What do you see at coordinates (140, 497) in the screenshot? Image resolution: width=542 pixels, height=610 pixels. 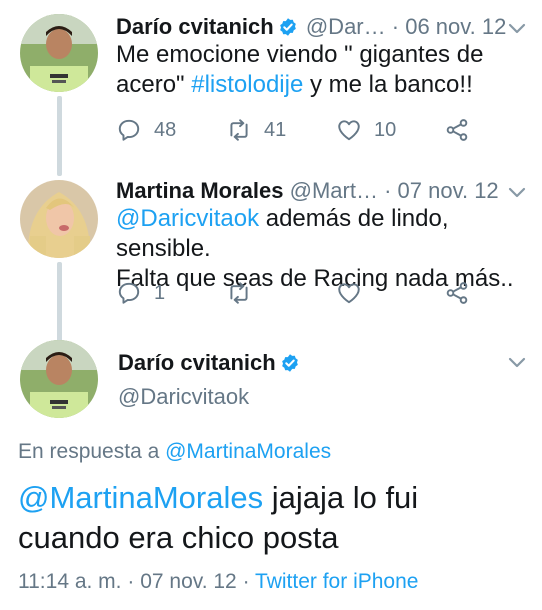 I see `mention-link: @MartinaMorales` at bounding box center [140, 497].